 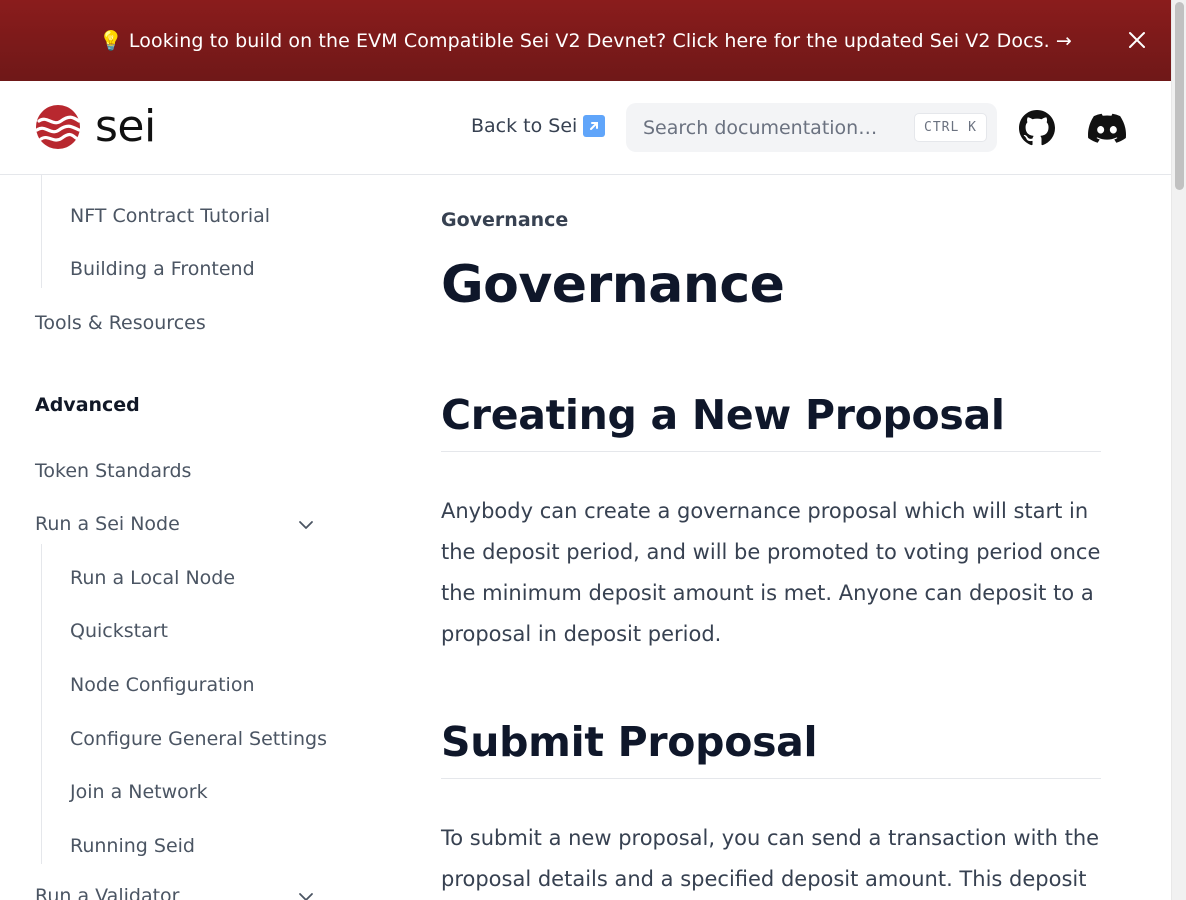 What do you see at coordinates (771, 421) in the screenshot?
I see `section-heading-creating-proposal: Creating a New Proposal` at bounding box center [771, 421].